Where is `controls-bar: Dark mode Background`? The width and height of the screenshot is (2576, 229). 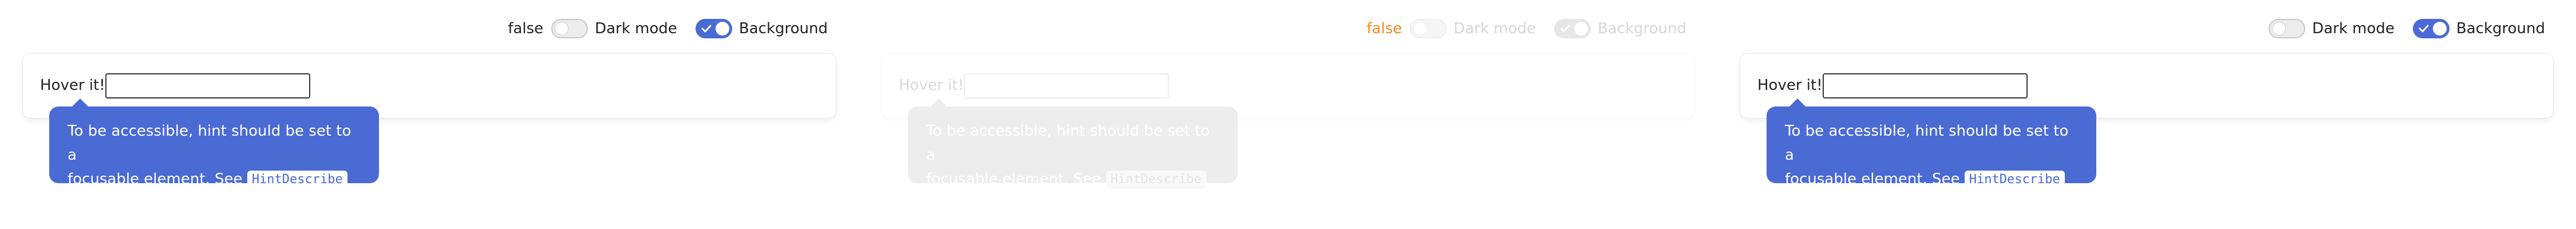
controls-bar: Dark mode Background is located at coordinates (2406, 28).